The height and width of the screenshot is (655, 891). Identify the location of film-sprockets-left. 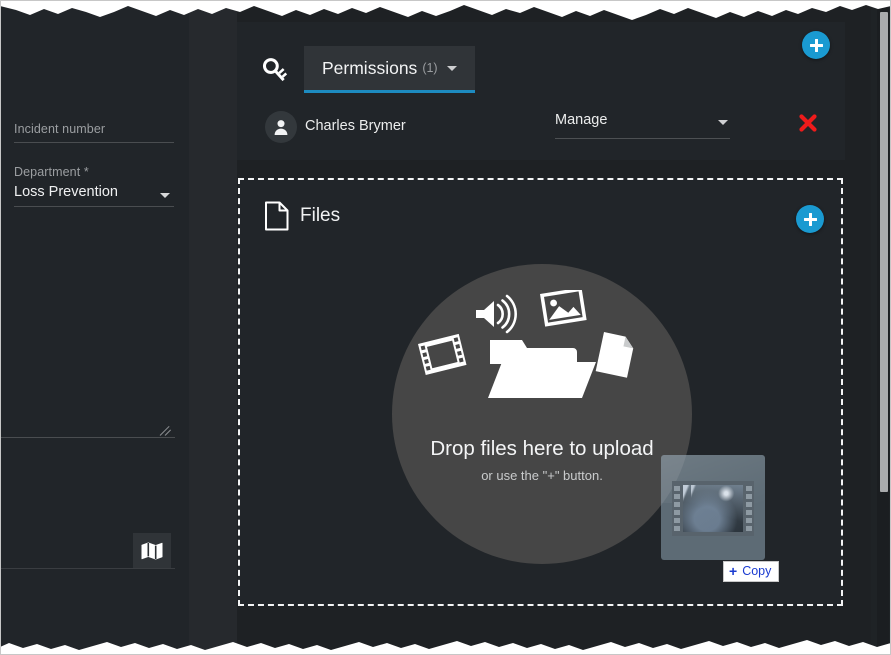
(677, 508).